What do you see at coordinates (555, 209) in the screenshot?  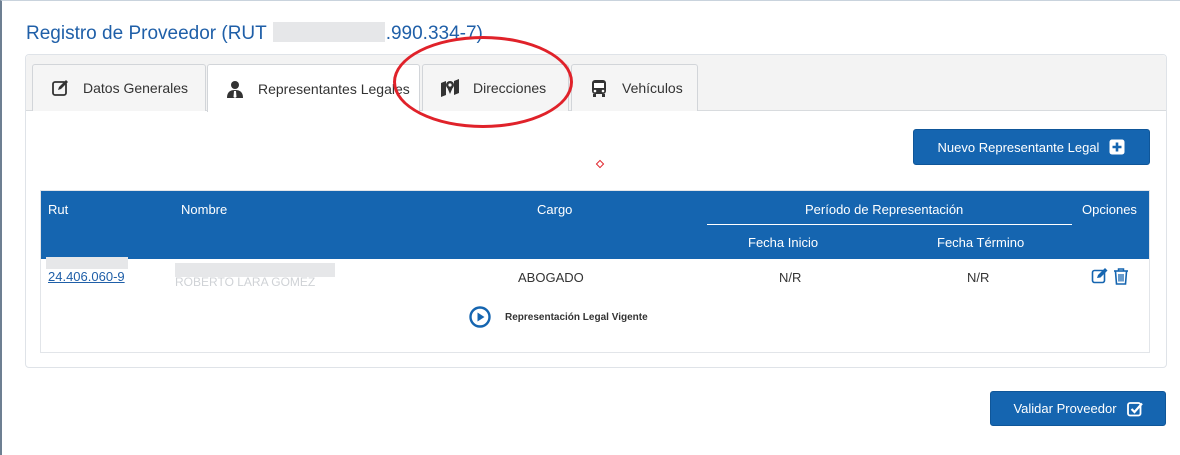 I see `col-cargo: Cargo` at bounding box center [555, 209].